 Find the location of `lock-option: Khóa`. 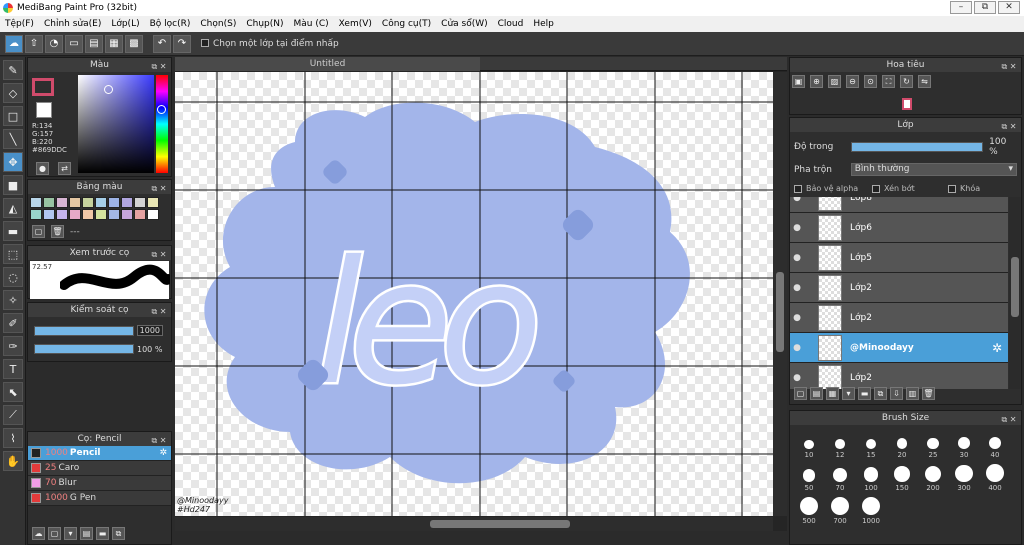

lock-option: Khóa is located at coordinates (964, 188).